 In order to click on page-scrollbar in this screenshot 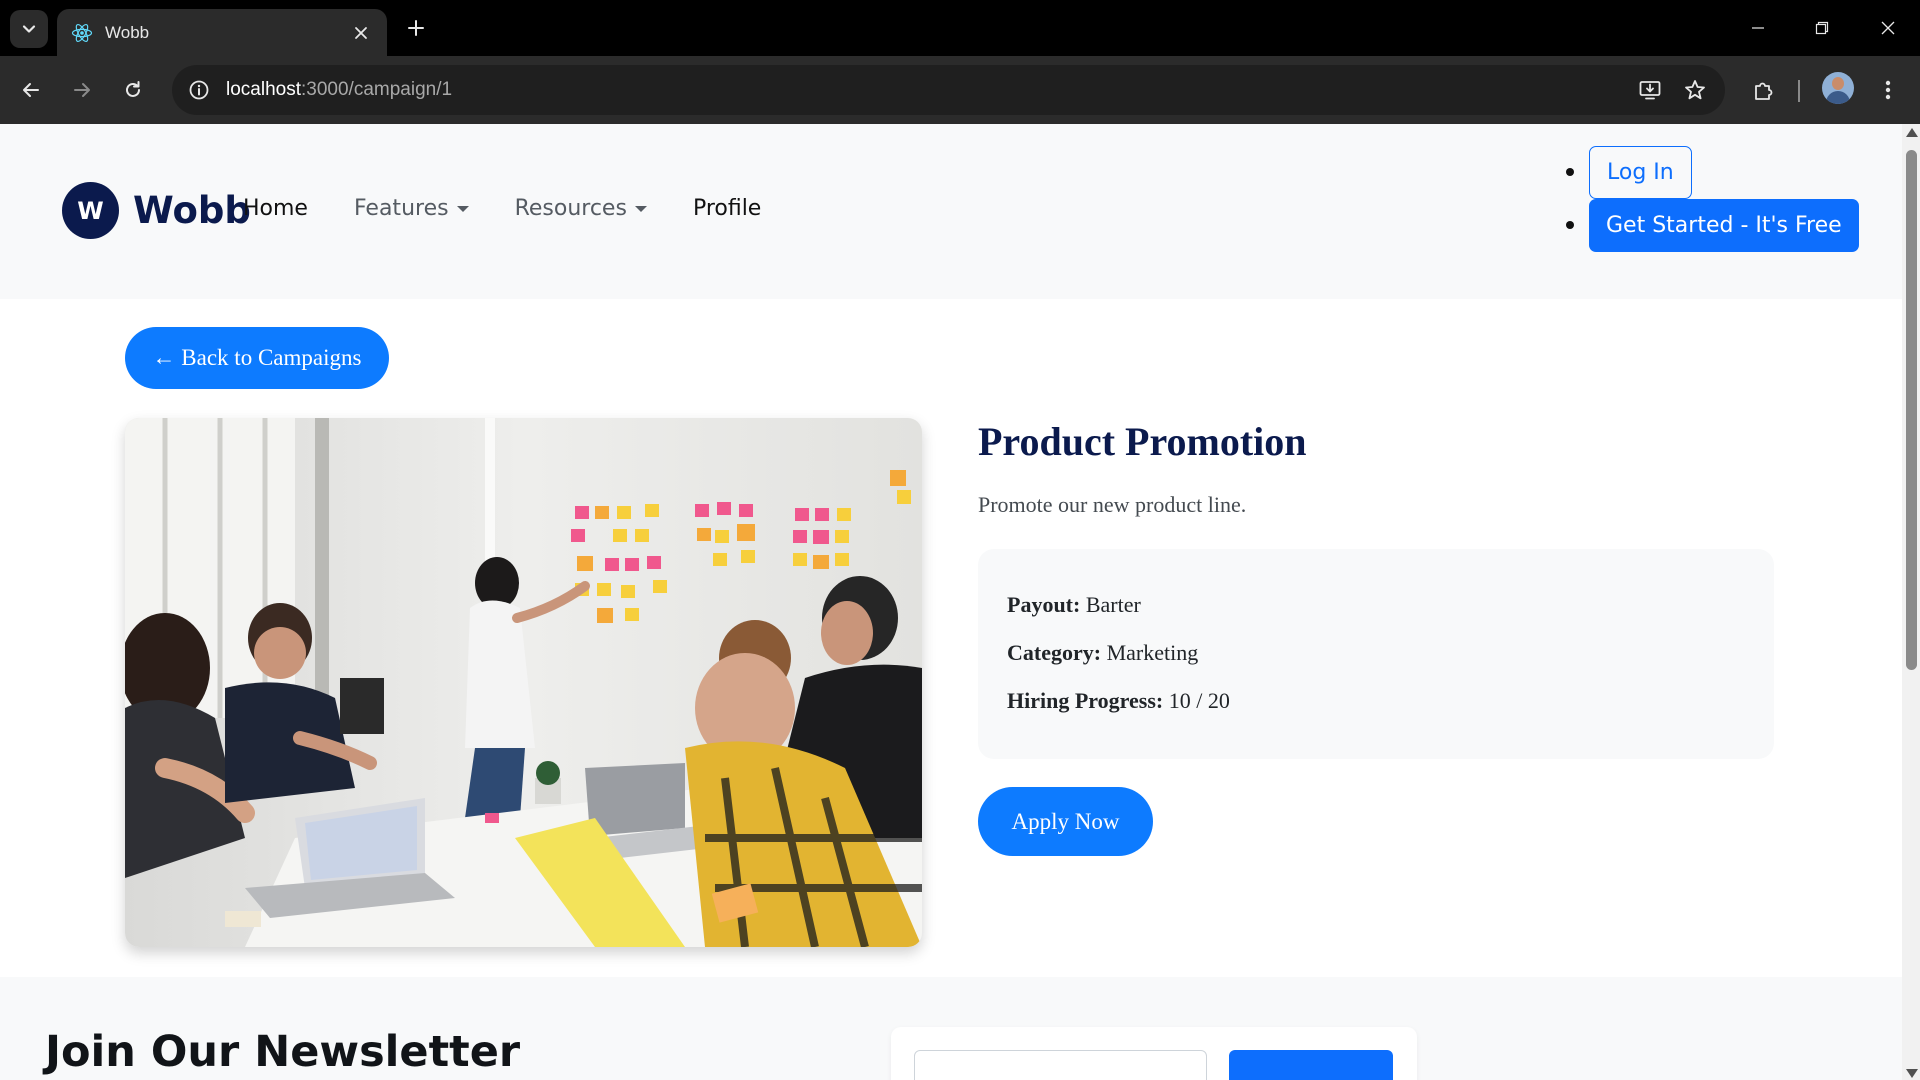, I will do `click(1911, 602)`.